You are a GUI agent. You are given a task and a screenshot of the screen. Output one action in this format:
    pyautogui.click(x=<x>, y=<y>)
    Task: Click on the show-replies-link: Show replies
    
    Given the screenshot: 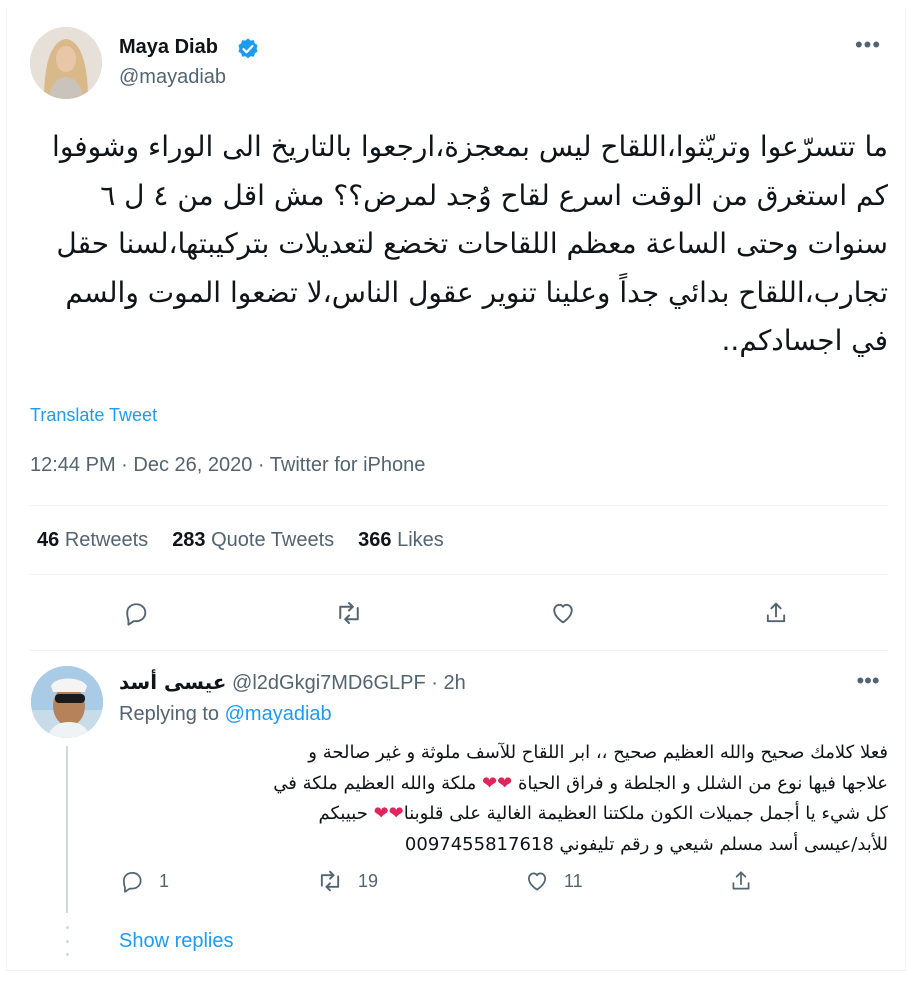 What is the action you would take?
    pyautogui.click(x=176, y=941)
    